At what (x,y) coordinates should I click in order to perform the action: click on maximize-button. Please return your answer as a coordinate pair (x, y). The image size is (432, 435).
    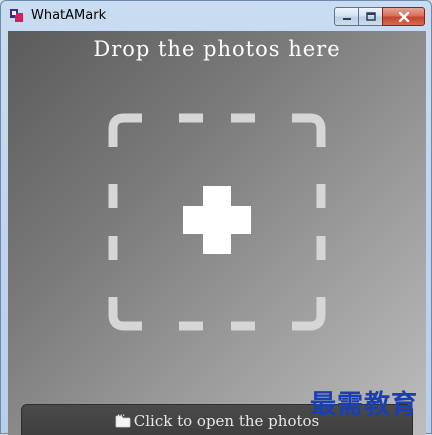
    Looking at the image, I should click on (370, 16).